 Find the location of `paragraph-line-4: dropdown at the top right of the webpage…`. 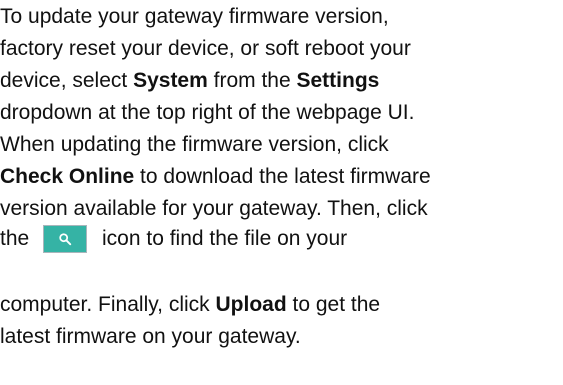

paragraph-line-4: dropdown at the top right of the webpage… is located at coordinates (207, 112).